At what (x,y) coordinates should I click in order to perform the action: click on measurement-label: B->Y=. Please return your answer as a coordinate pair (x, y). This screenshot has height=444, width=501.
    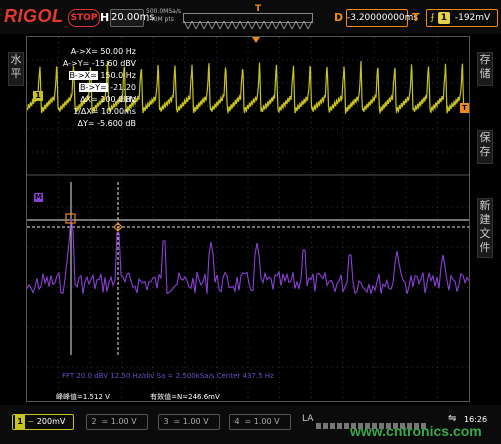
    Looking at the image, I should click on (93, 87).